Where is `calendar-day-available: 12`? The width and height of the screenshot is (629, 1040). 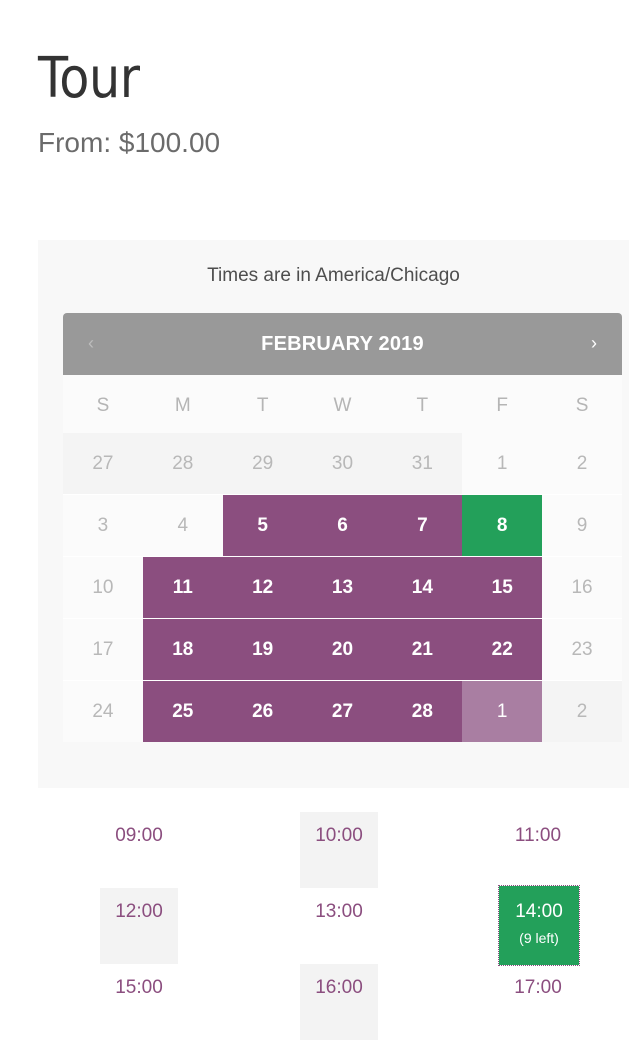 calendar-day-available: 12 is located at coordinates (262, 587).